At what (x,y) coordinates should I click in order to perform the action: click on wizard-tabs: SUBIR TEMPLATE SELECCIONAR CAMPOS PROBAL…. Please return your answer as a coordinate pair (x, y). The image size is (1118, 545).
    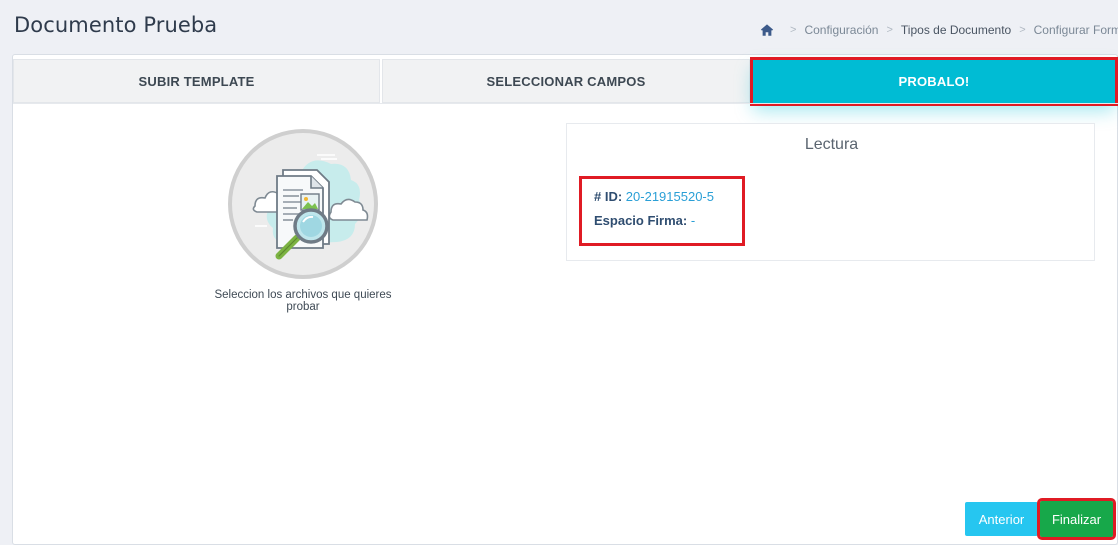
    Looking at the image, I should click on (565, 81).